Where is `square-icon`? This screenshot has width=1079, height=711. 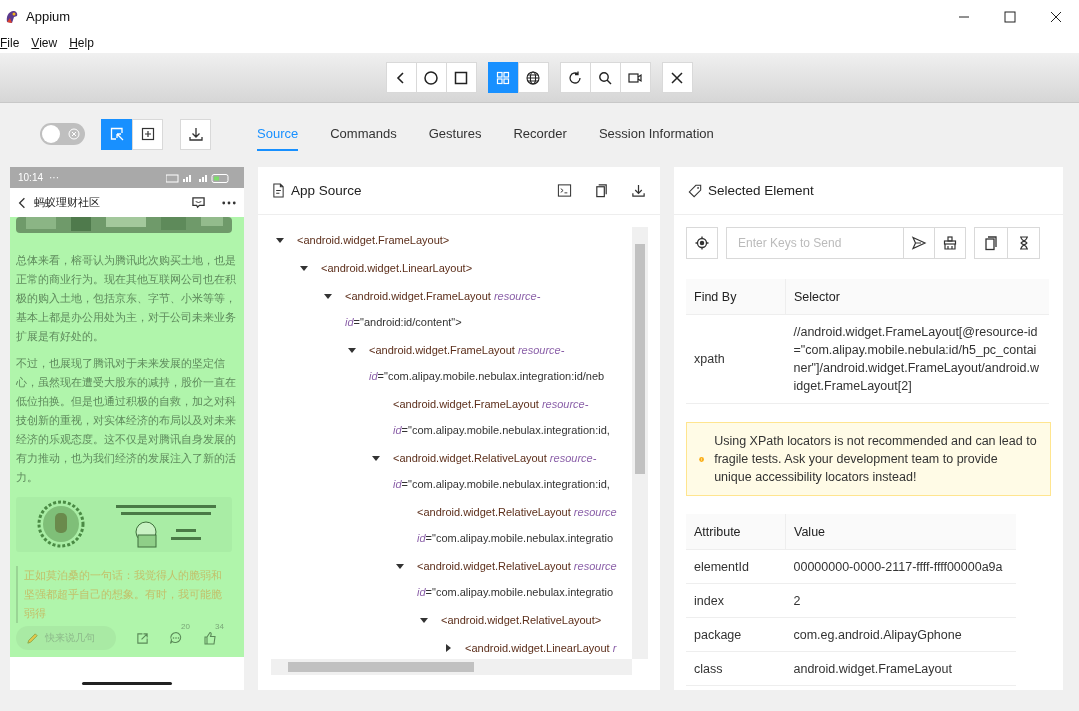 square-icon is located at coordinates (461, 77).